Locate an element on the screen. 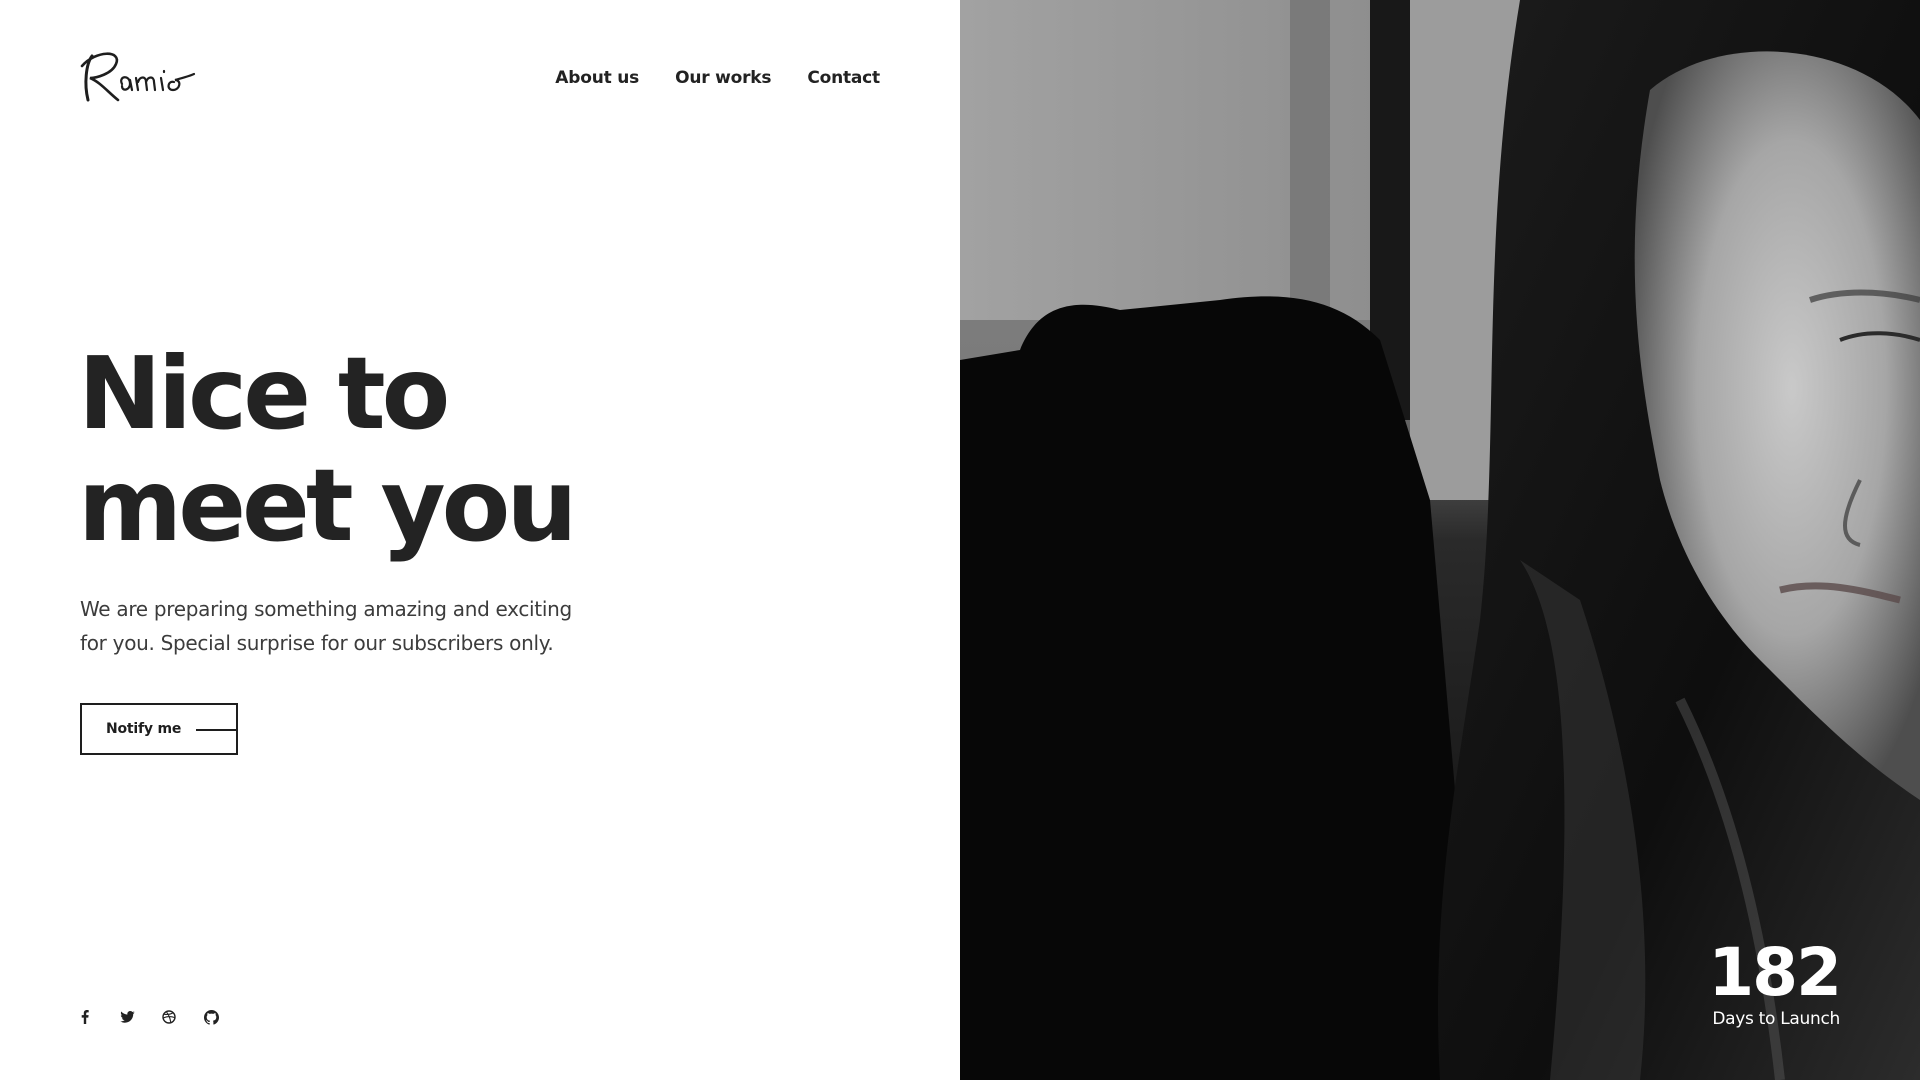 This screenshot has width=1920, height=1080. launch-countdown: 182 Days to Launch is located at coordinates (1775, 982).